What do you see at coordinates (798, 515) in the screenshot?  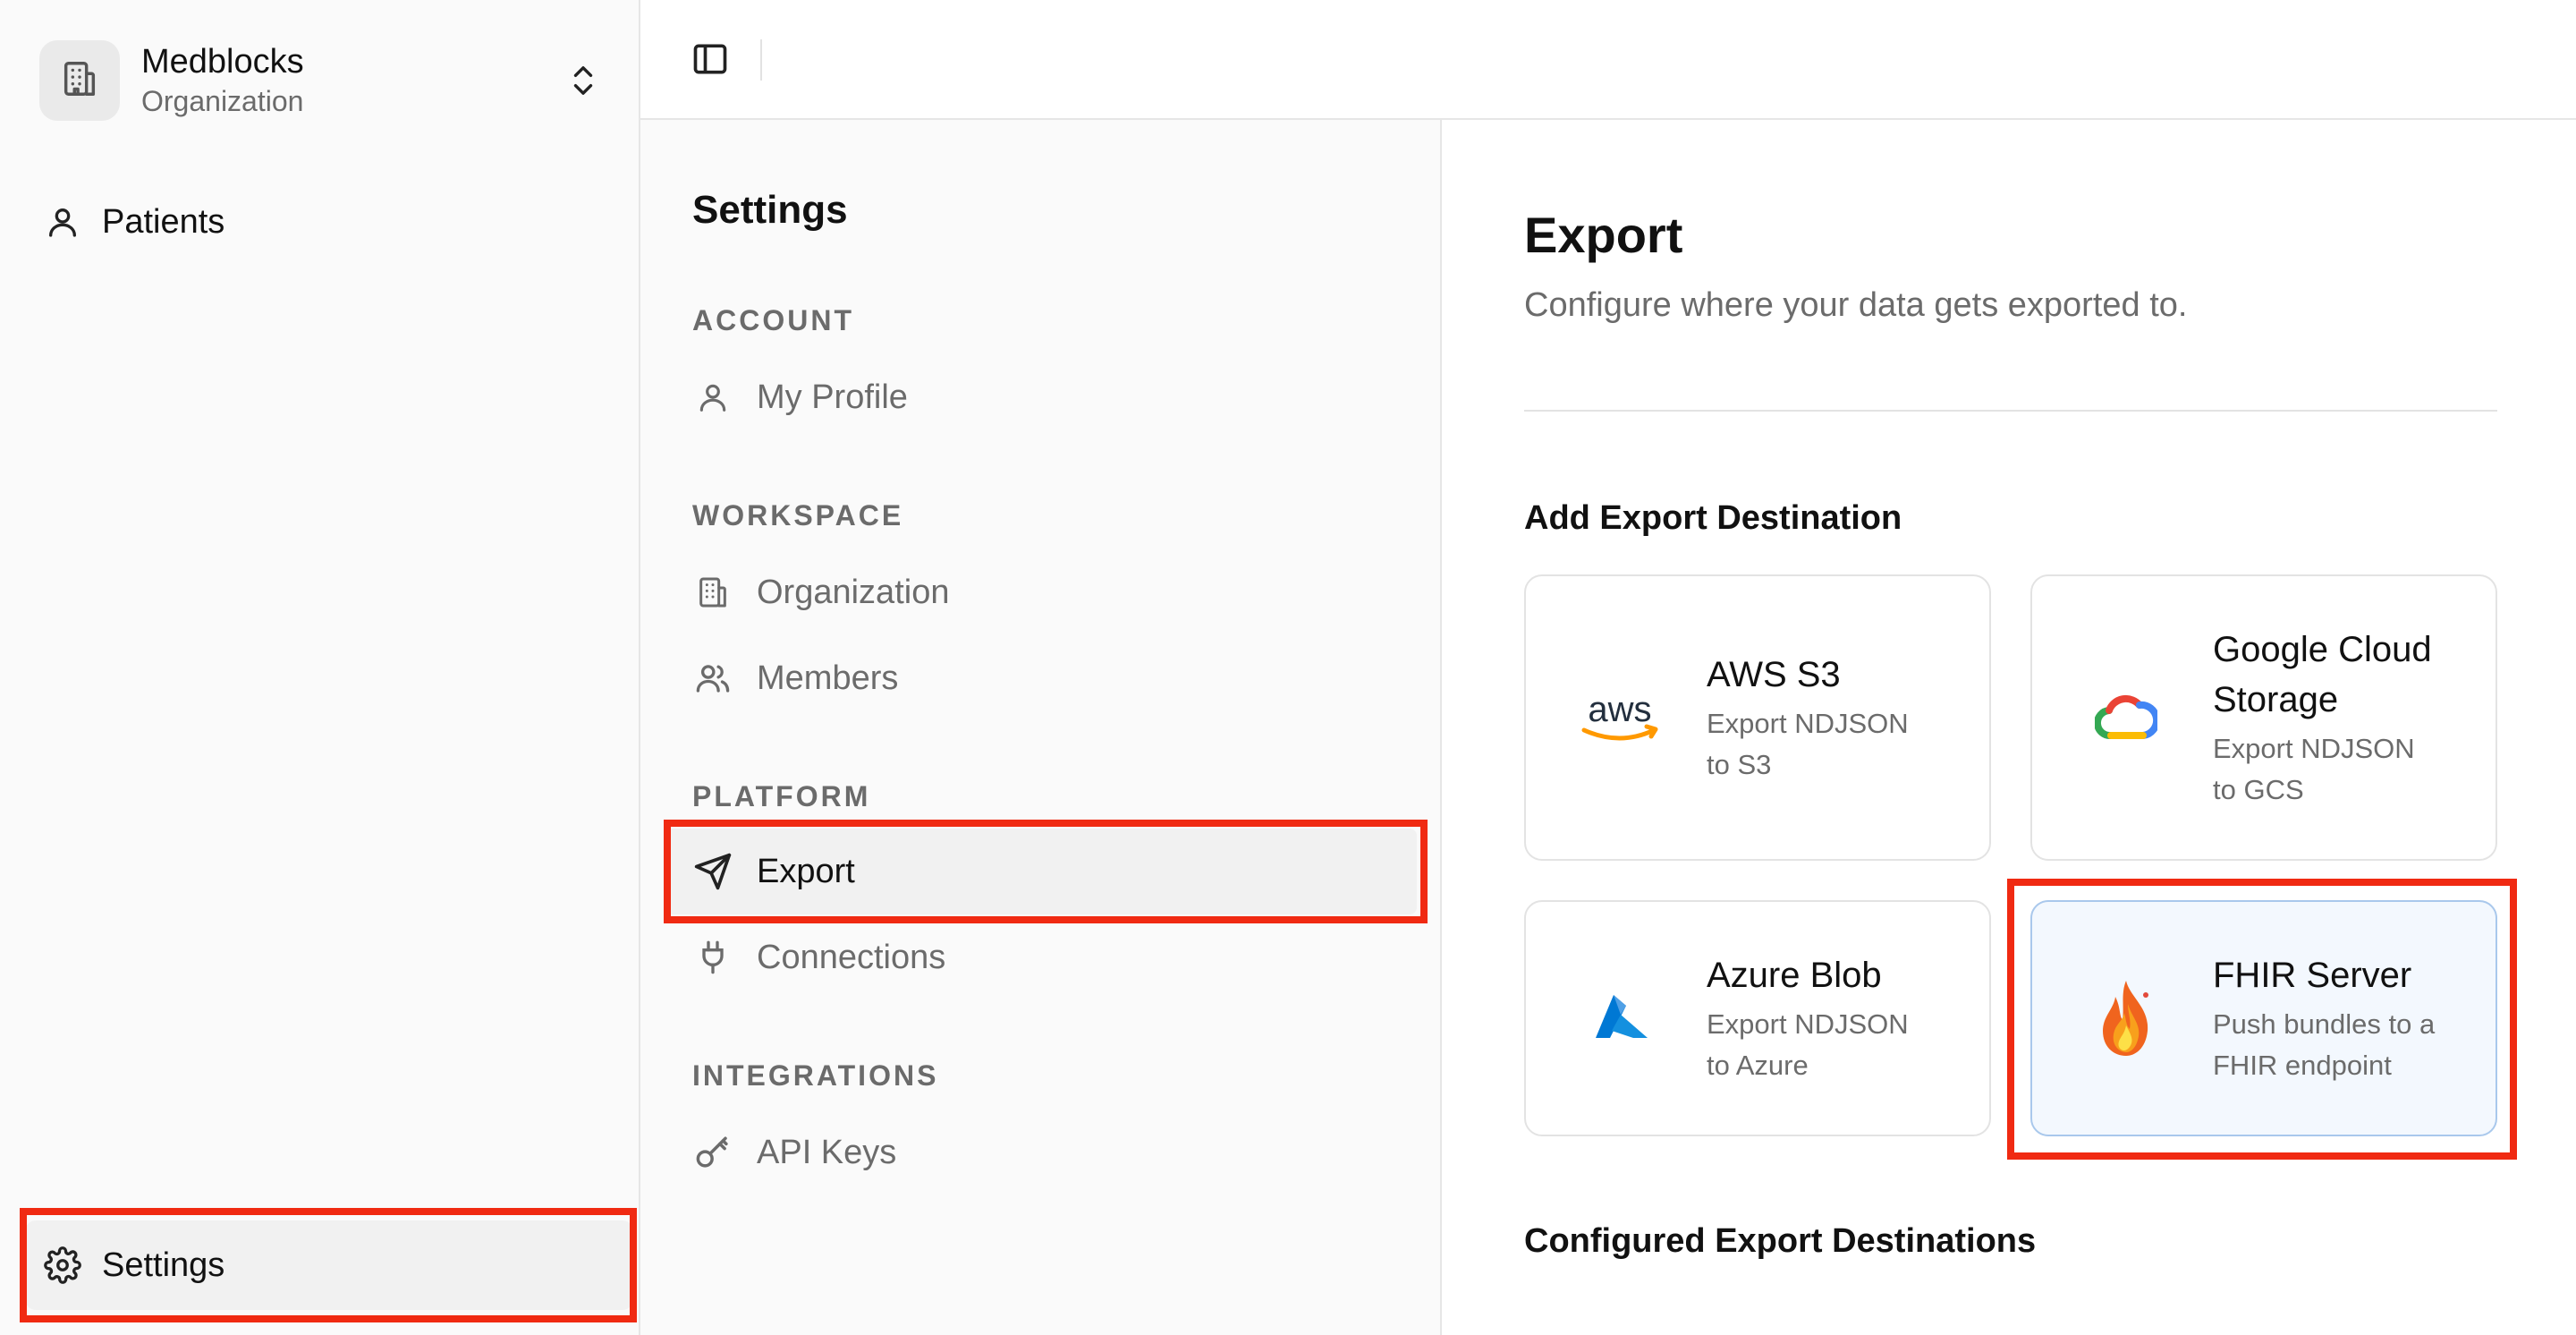 I see `section-heading-workspace: WORKSPACE` at bounding box center [798, 515].